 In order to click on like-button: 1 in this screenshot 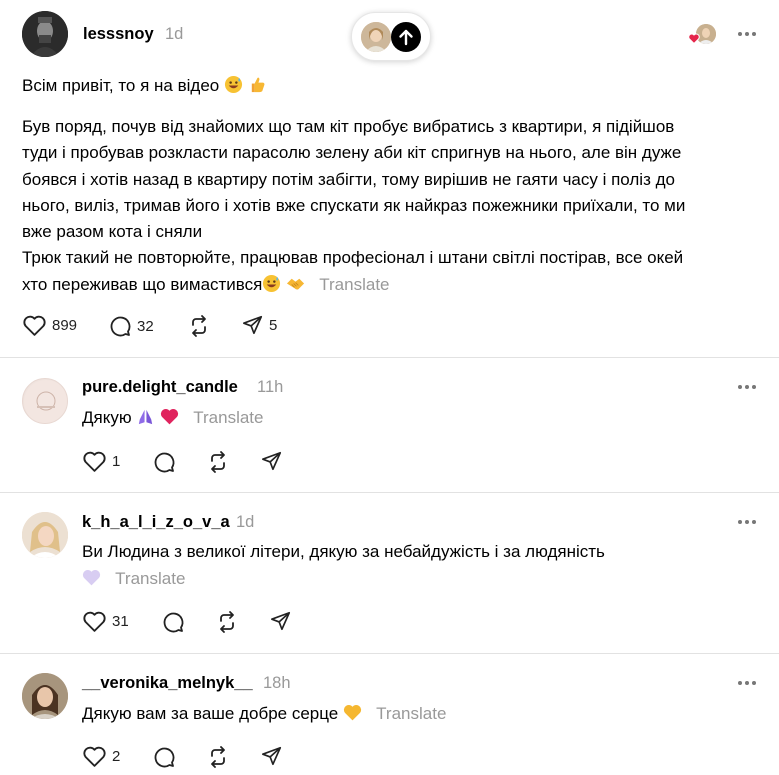, I will do `click(101, 461)`.